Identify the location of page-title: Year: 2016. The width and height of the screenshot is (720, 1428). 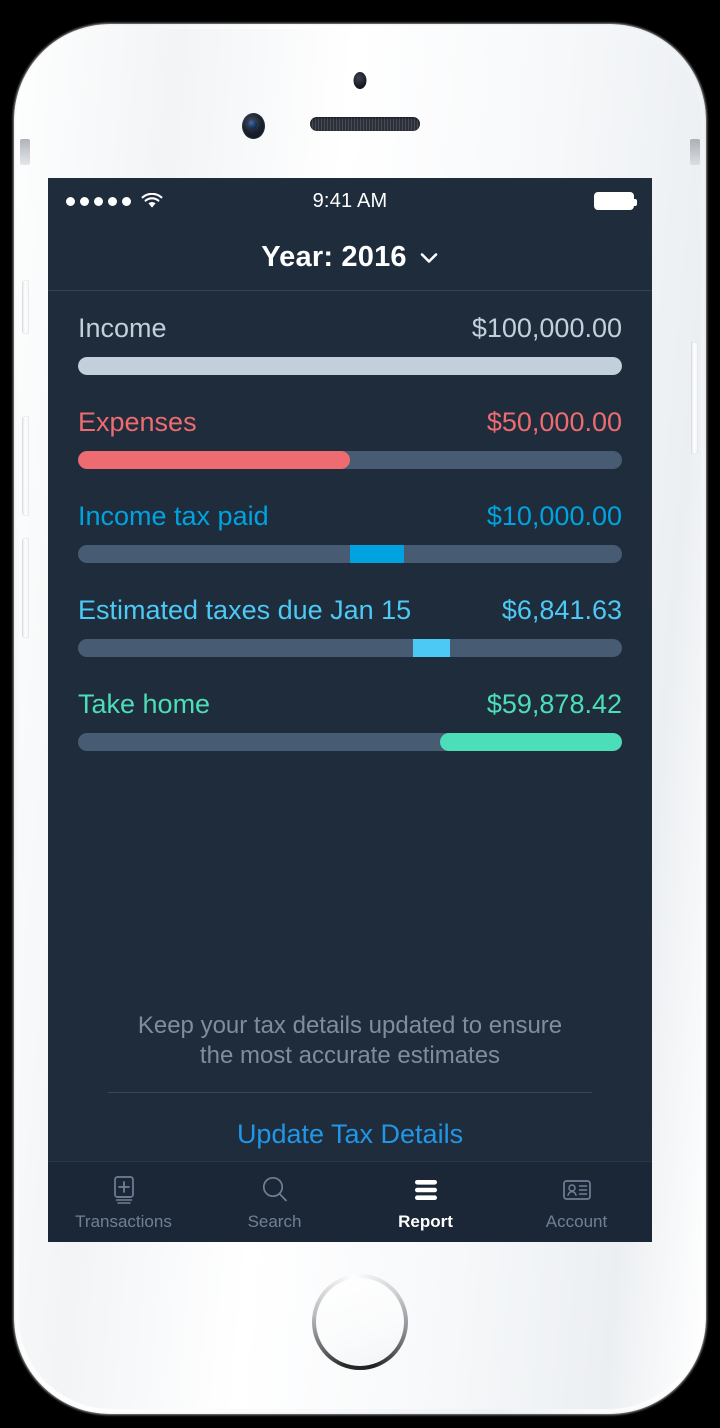
(334, 256).